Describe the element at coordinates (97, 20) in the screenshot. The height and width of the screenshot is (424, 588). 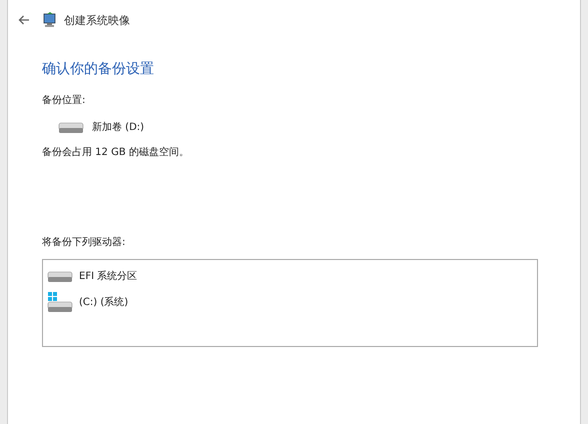
I see `window-title: 创建系统映像` at that location.